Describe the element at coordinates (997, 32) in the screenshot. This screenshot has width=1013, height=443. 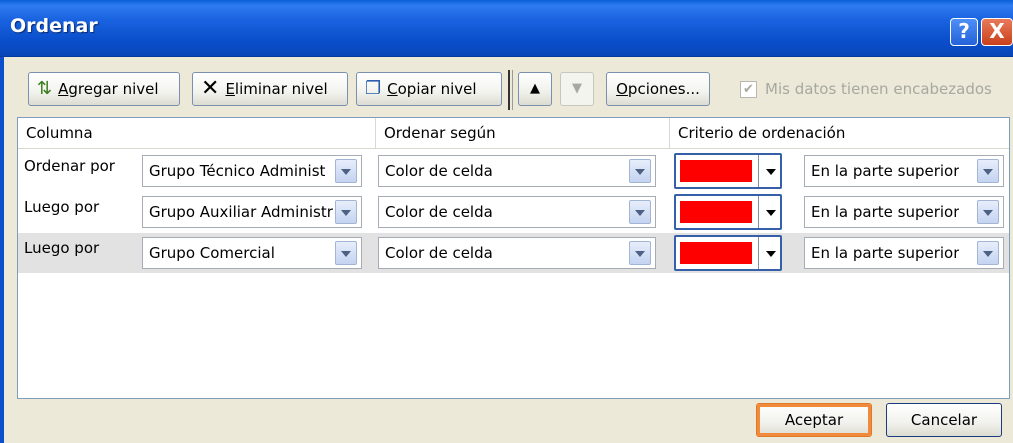
I see `close-button: X` at that location.